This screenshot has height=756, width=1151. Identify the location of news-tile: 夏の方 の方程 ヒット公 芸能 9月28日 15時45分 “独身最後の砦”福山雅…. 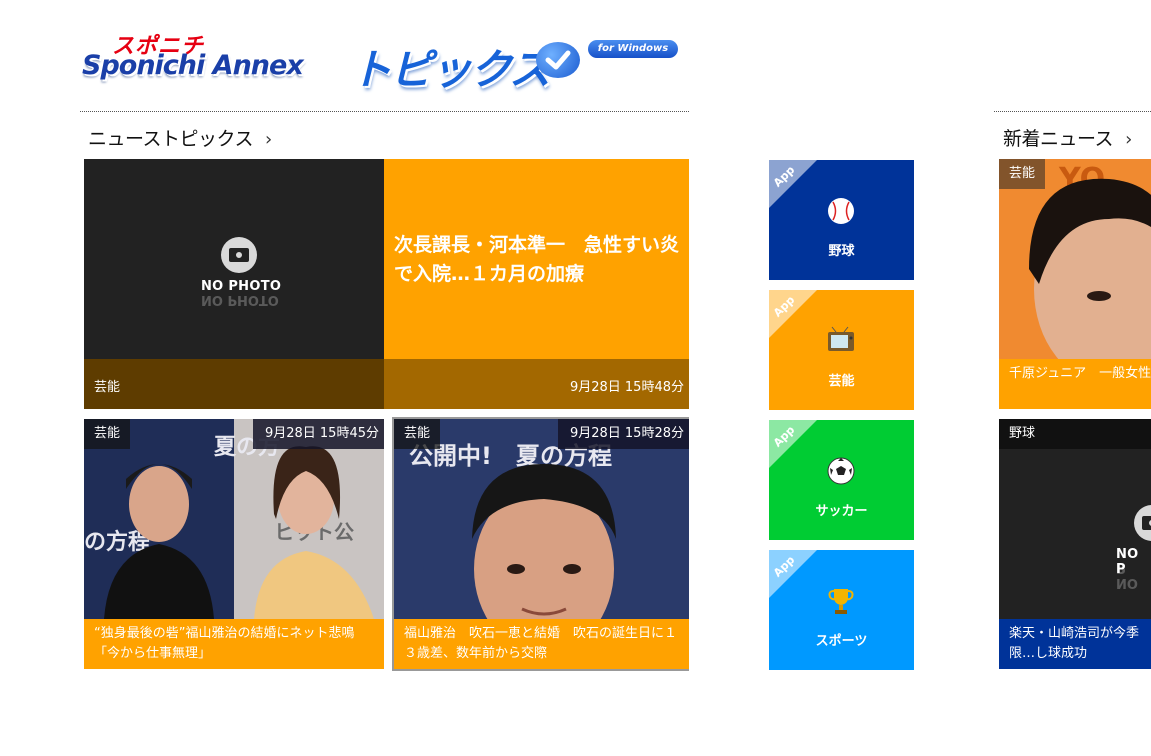
(234, 544).